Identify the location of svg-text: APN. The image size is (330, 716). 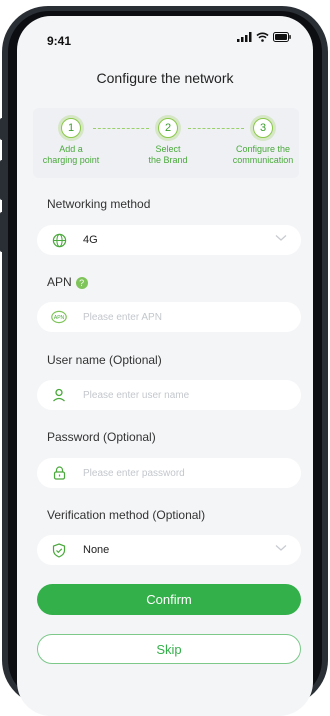
(59, 318).